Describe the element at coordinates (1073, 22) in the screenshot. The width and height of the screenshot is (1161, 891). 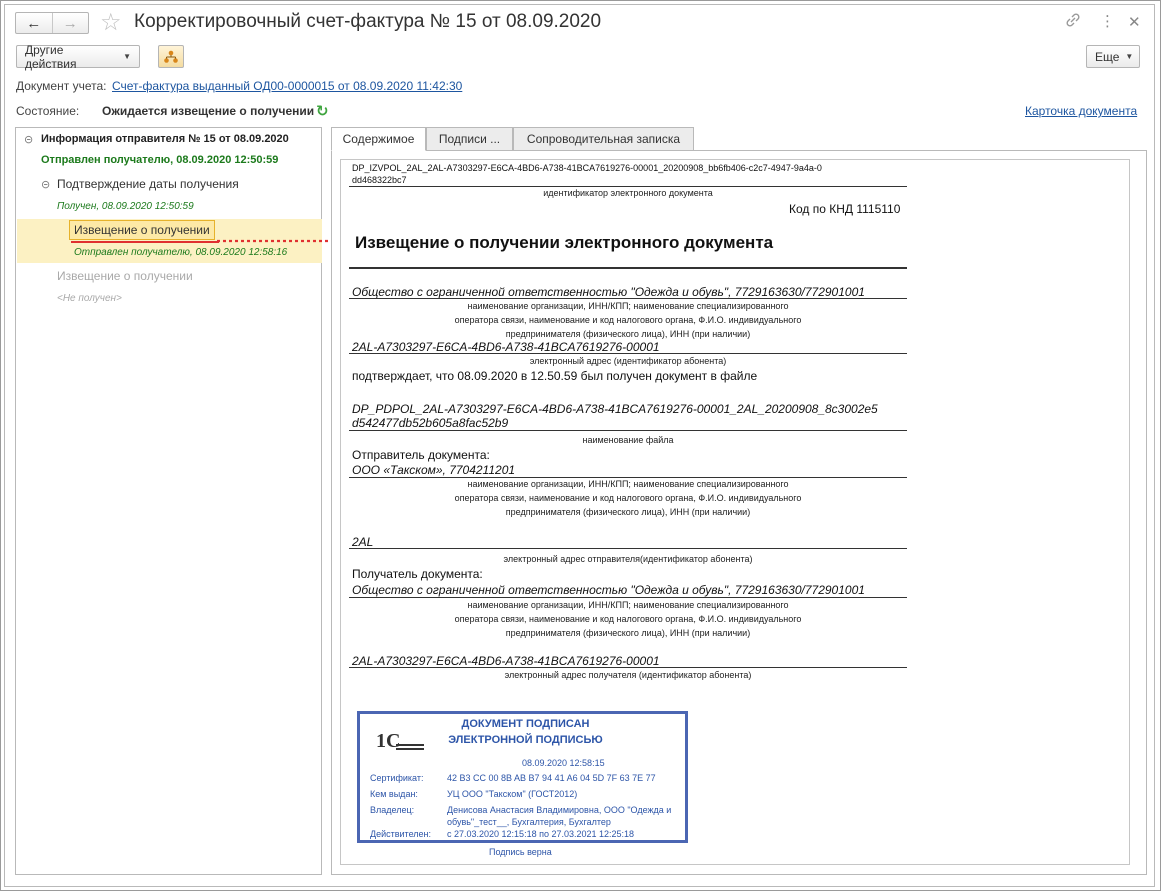
I see `link-icon` at that location.